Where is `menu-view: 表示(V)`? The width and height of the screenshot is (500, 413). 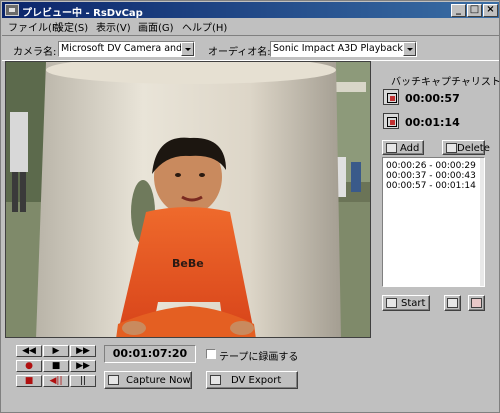 menu-view: 表示(V) is located at coordinates (113, 26).